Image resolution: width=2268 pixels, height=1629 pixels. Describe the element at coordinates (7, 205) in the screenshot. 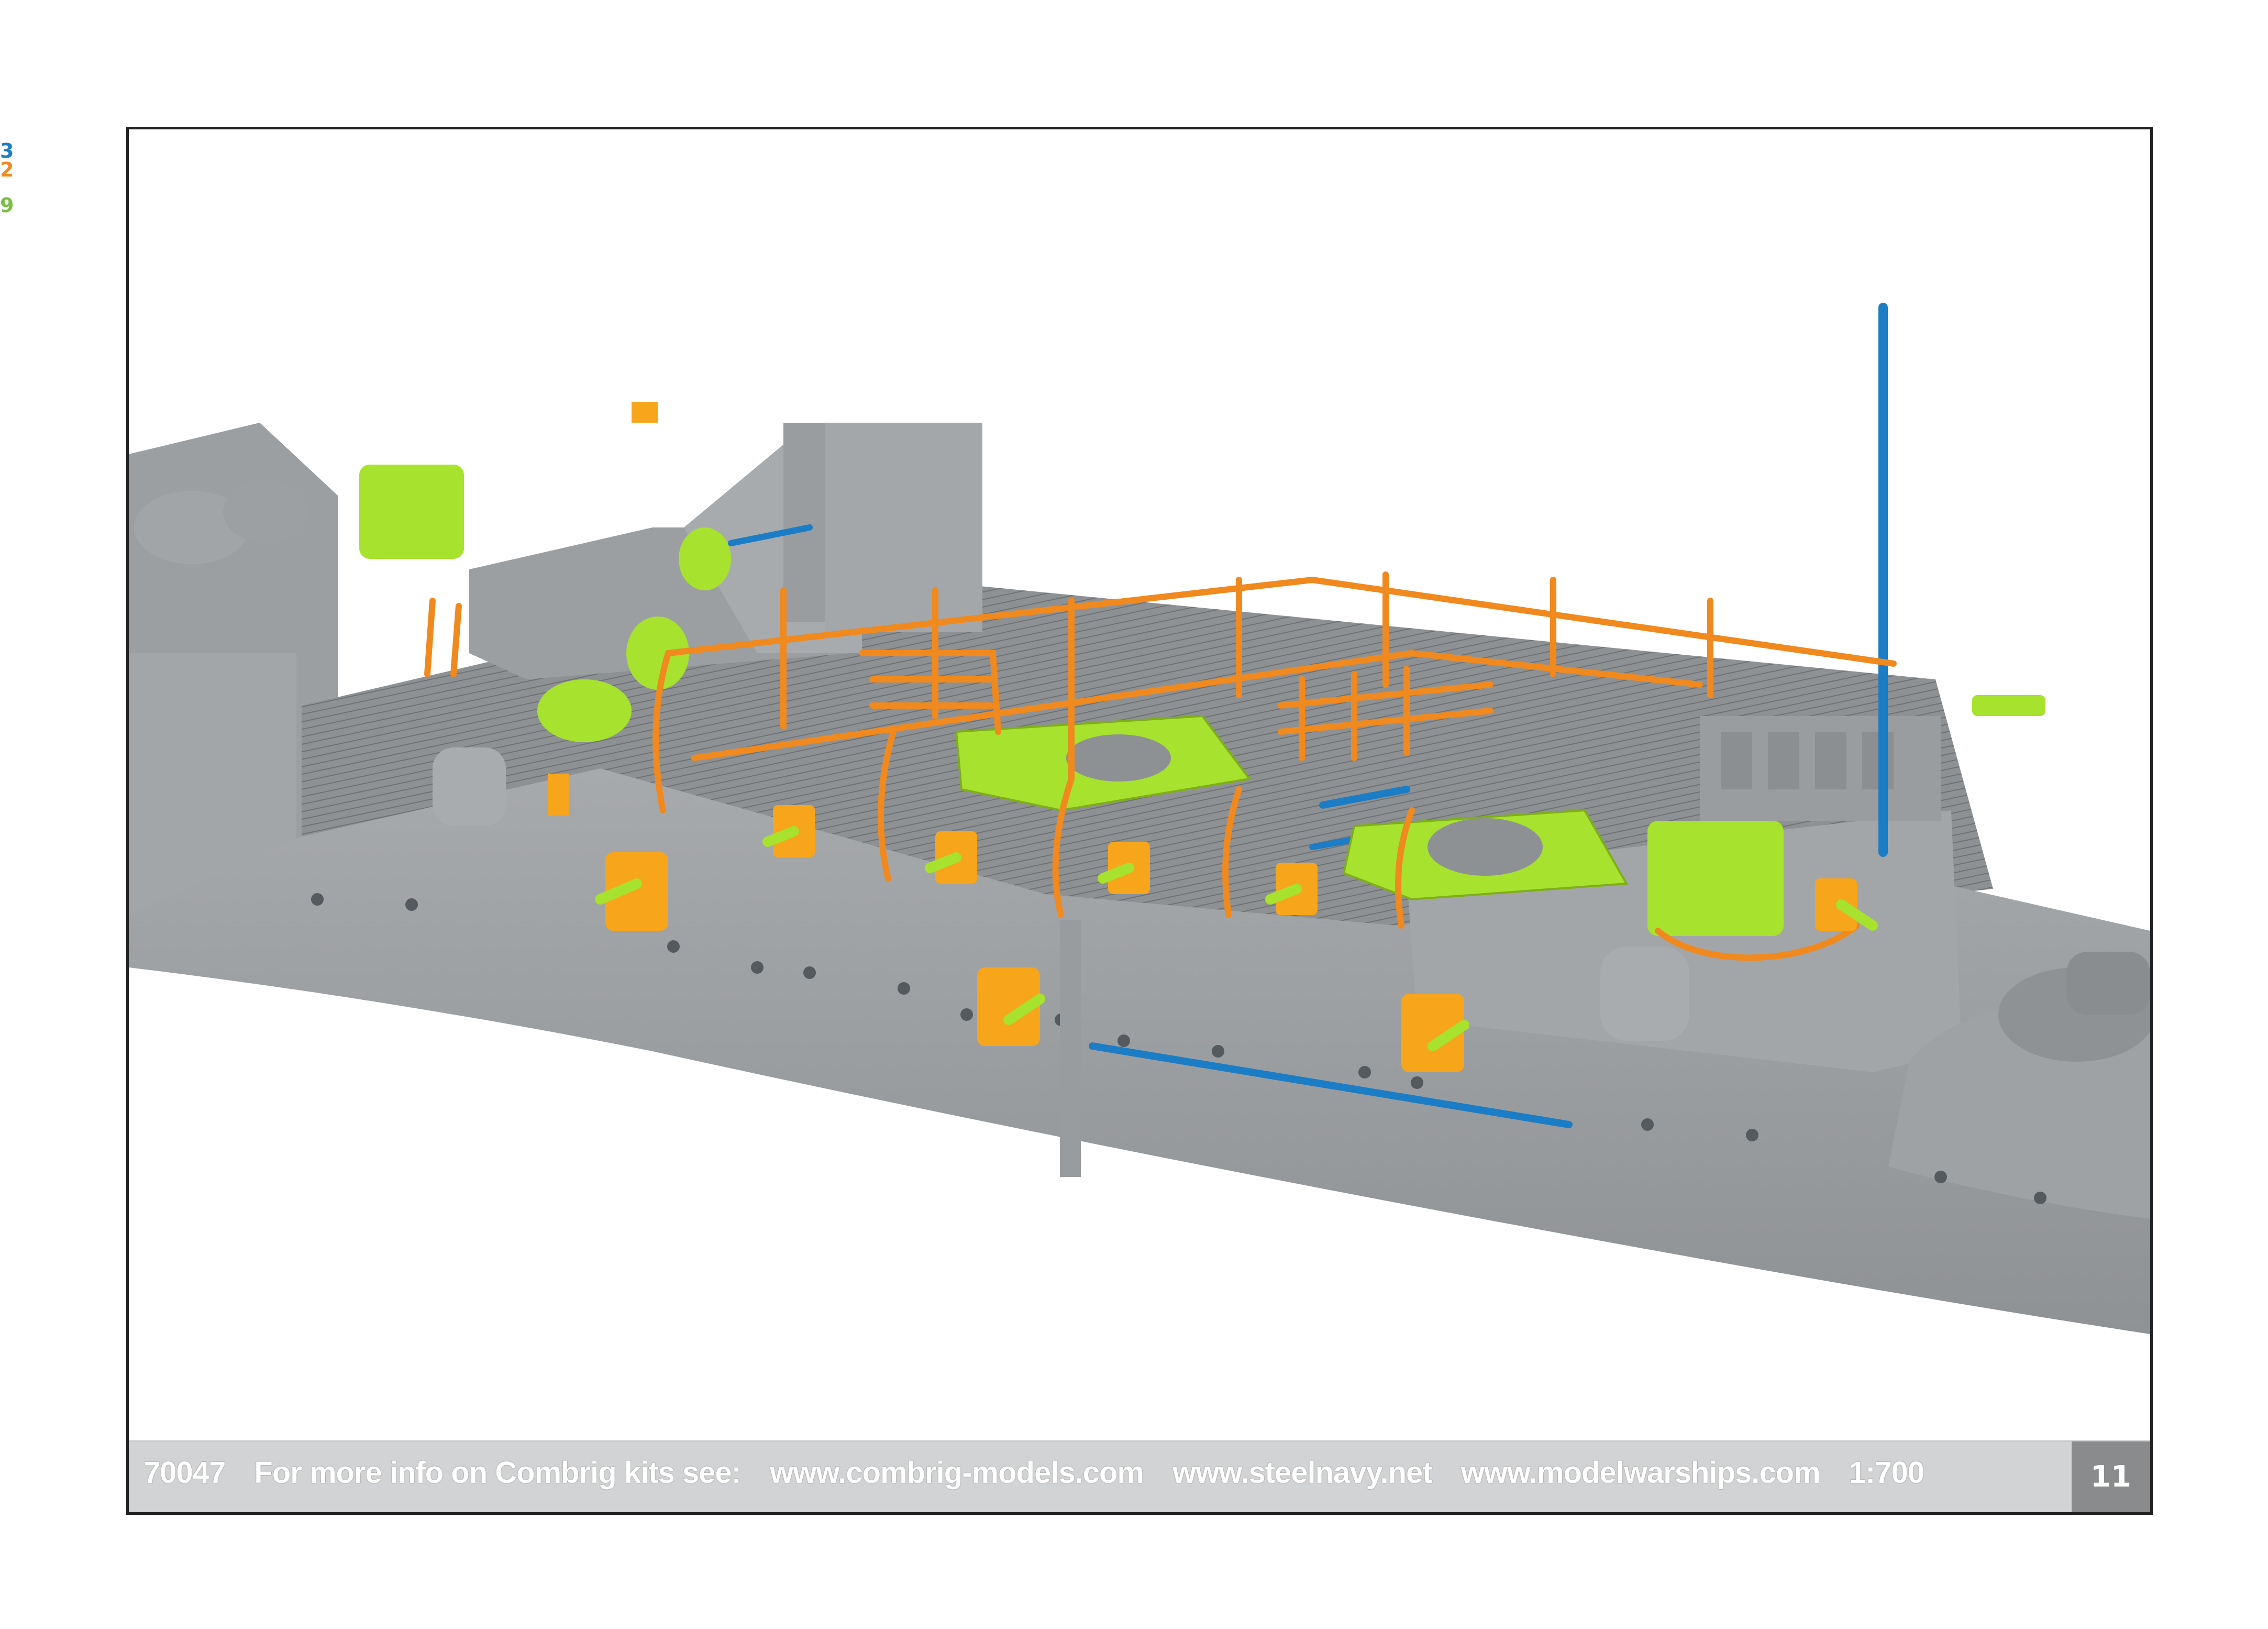

I see `legend-green-count: 9` at that location.